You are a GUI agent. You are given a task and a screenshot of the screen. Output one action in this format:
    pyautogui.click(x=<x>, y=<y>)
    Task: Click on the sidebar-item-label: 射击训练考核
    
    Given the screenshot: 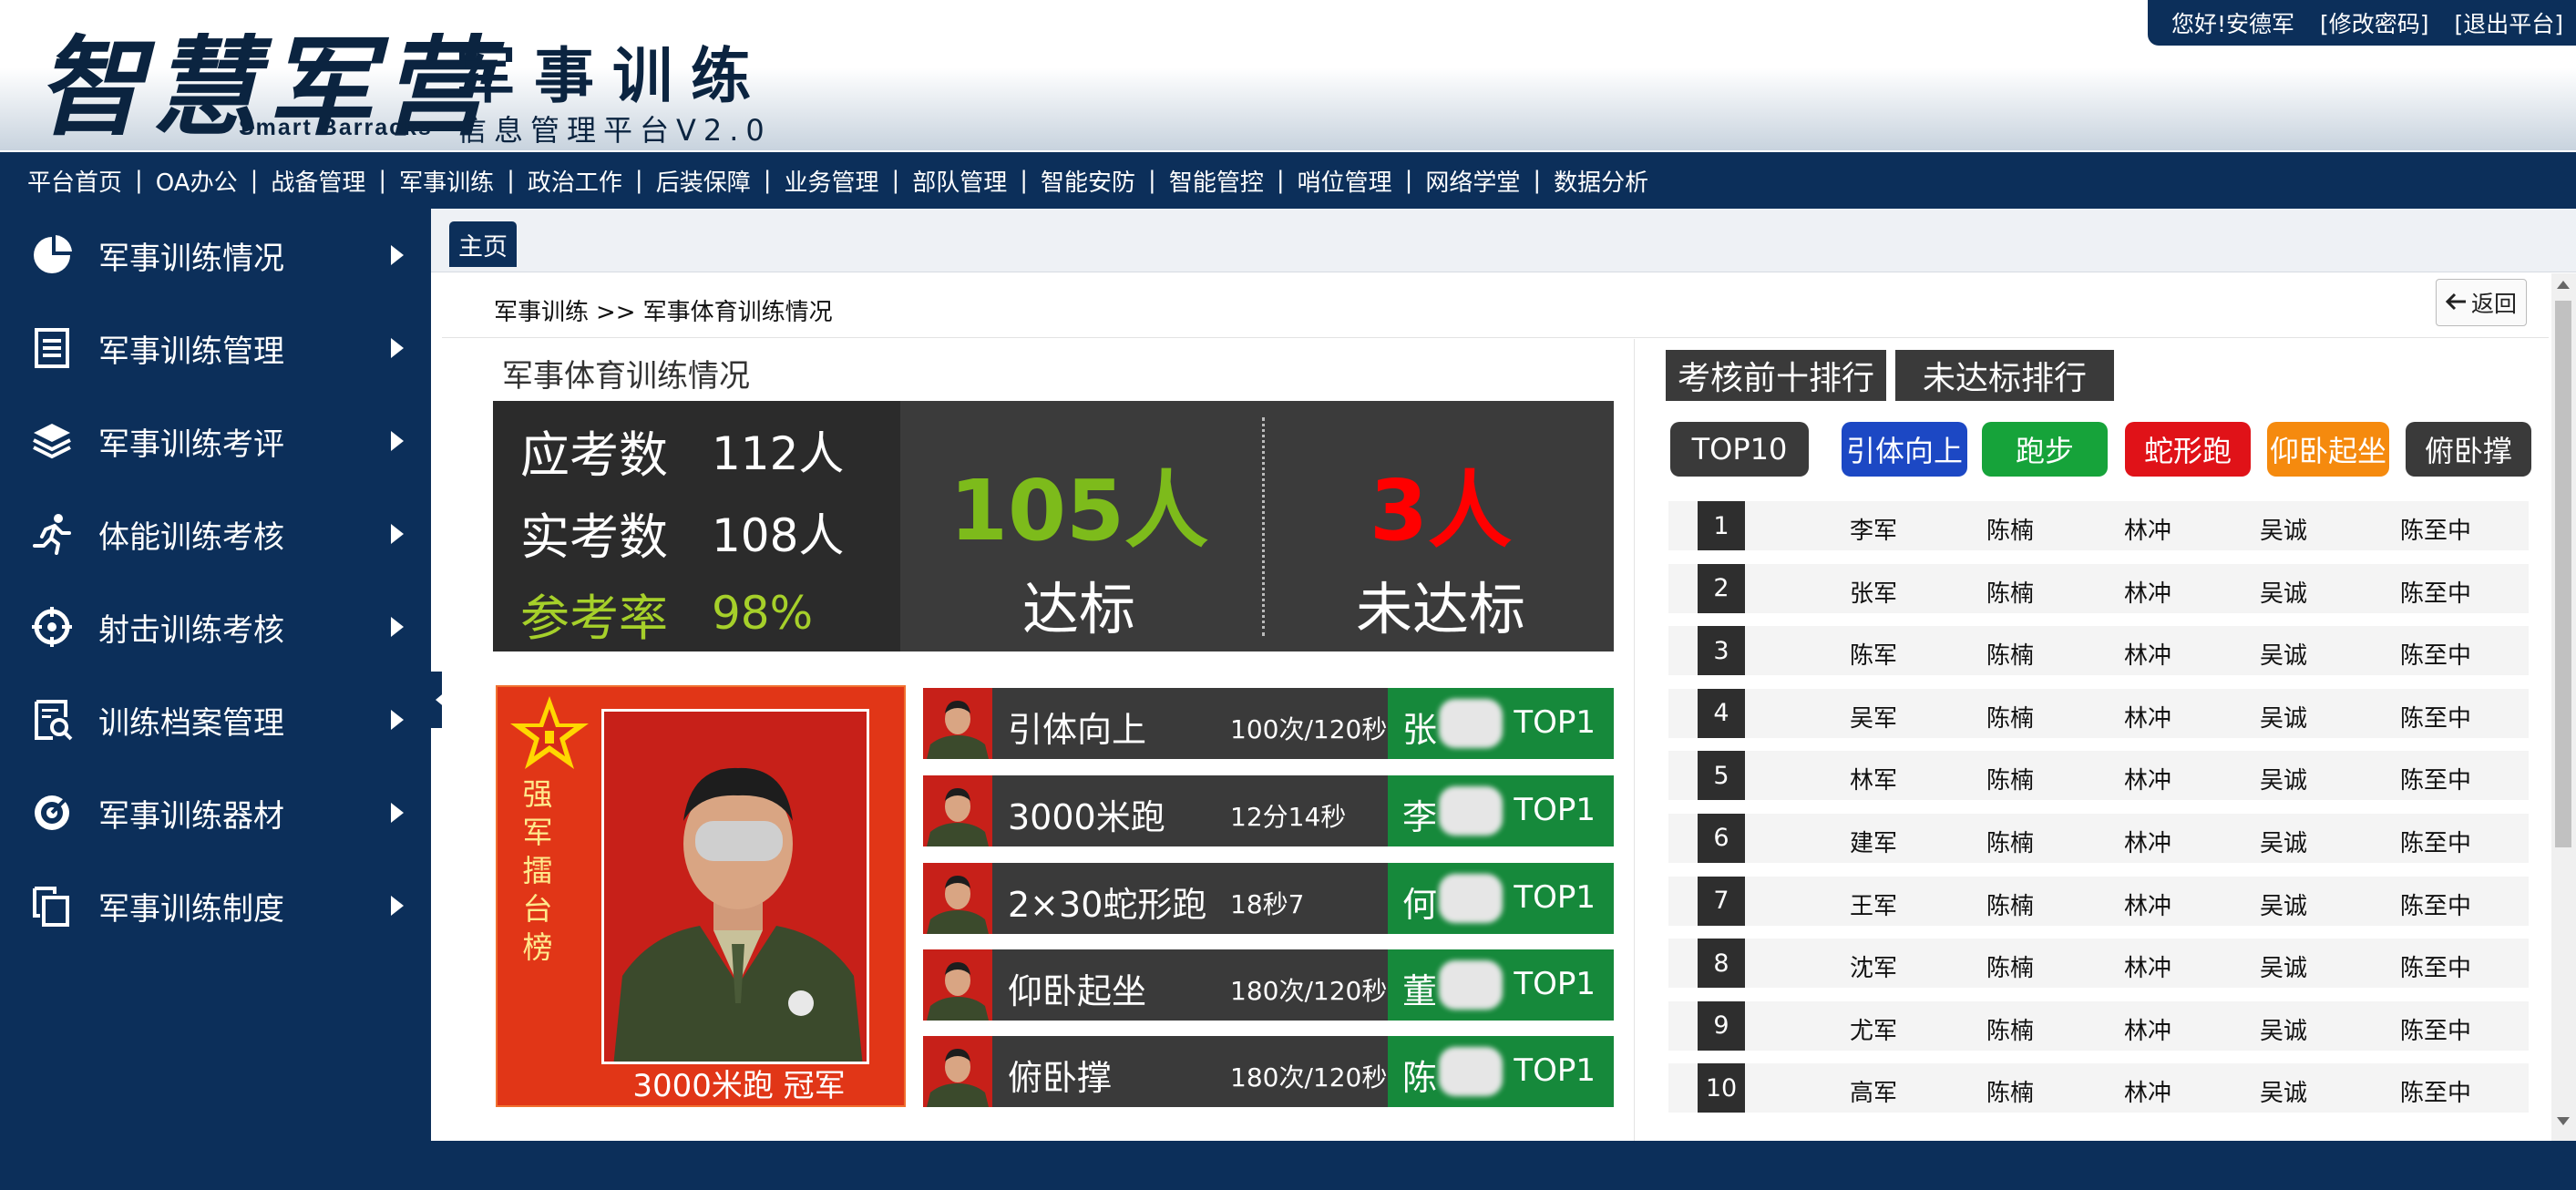 What is the action you would take?
    pyautogui.click(x=191, y=630)
    